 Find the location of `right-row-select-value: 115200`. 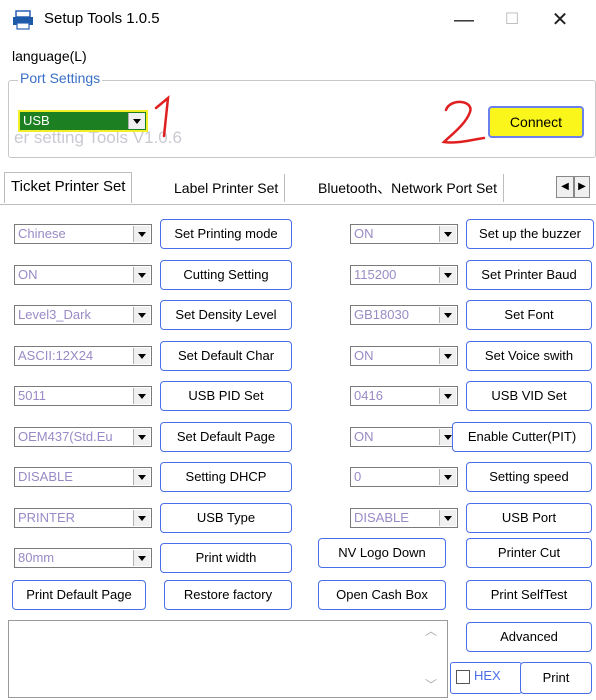

right-row-select-value: 115200 is located at coordinates (375, 274).